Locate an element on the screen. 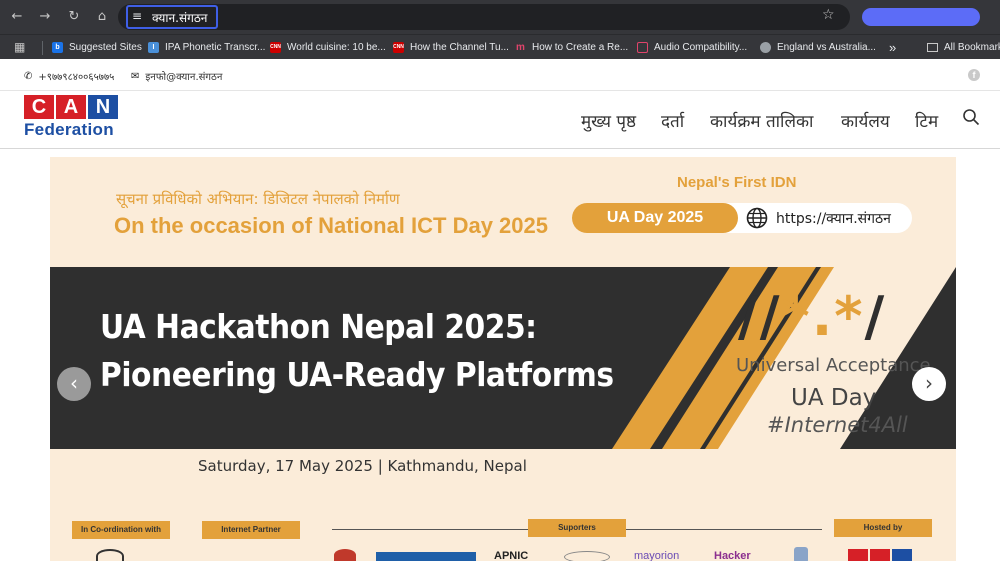 The image size is (1000, 561). all-bookmarks-button: All Bookmarks is located at coordinates (963, 47).